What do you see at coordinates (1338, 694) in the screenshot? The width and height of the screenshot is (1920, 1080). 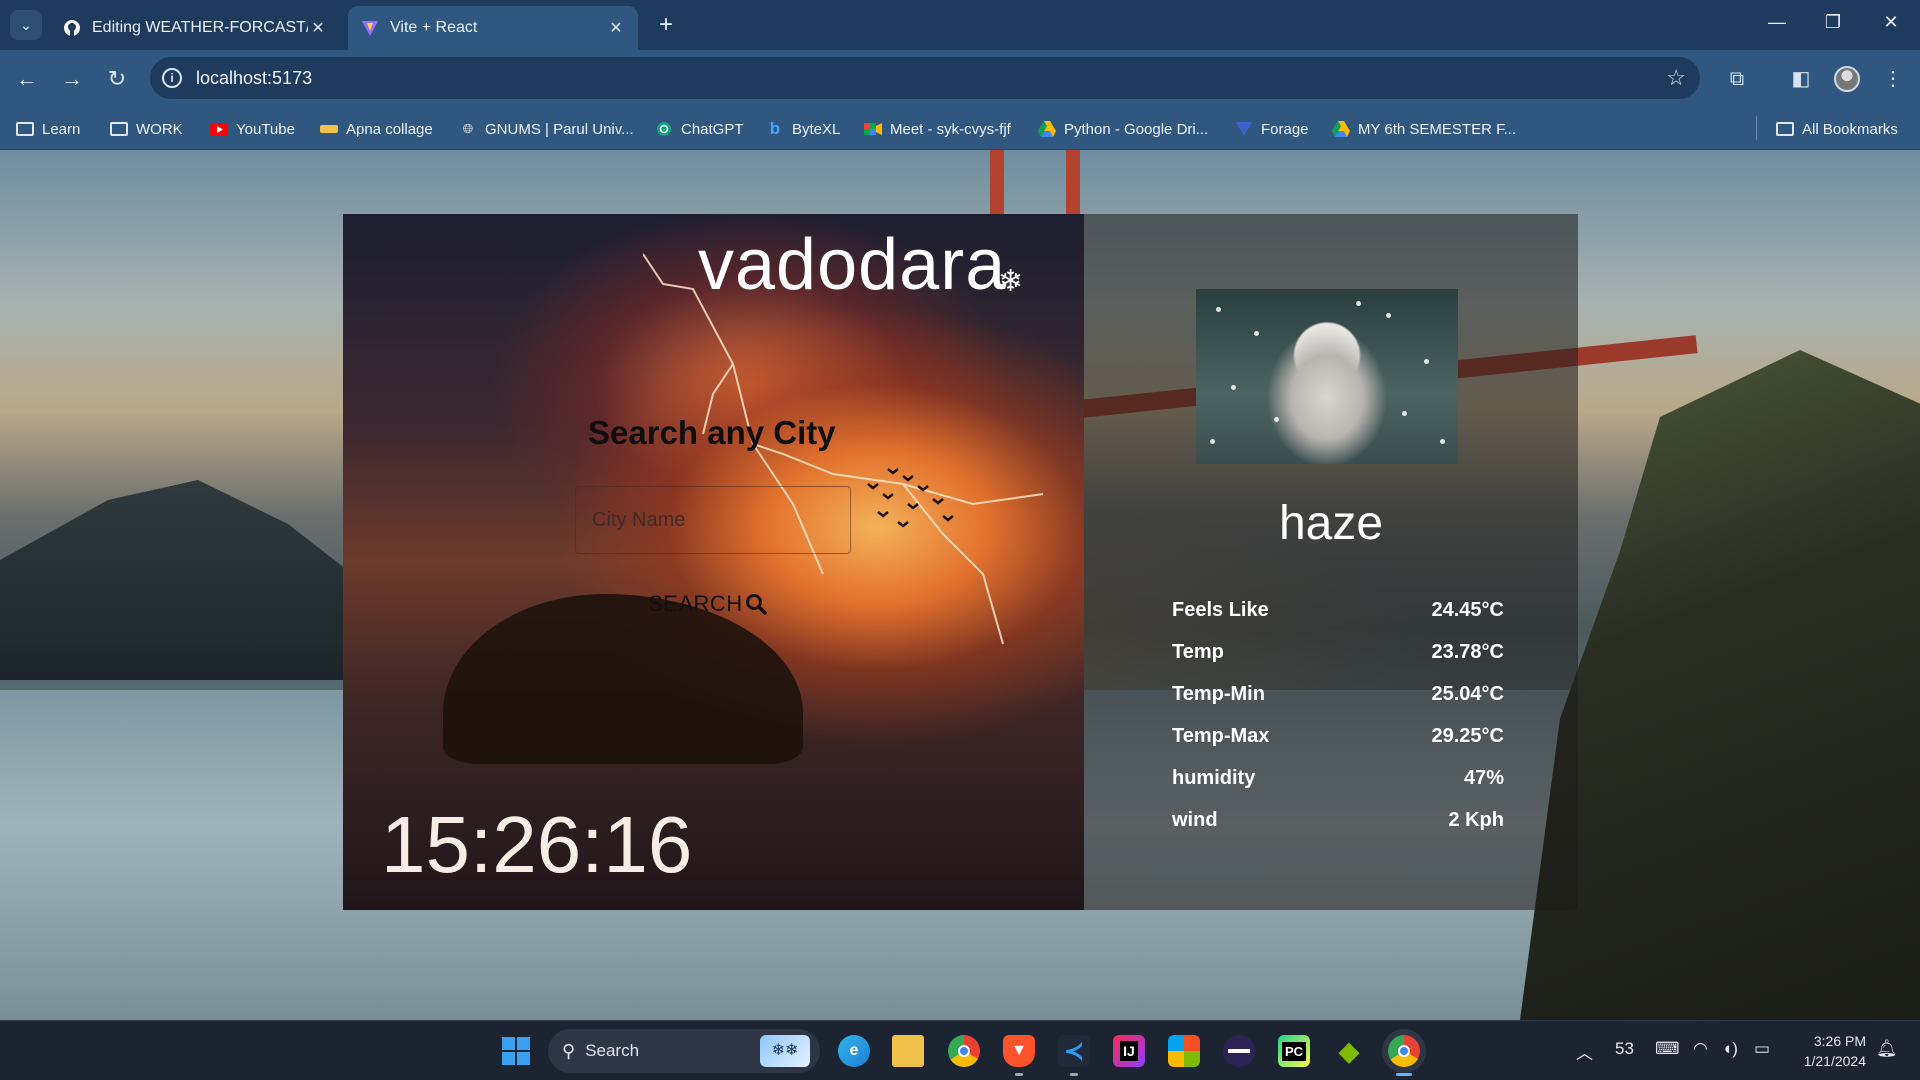 I see `stat-temp-min: Temp-Min 25.04°C` at bounding box center [1338, 694].